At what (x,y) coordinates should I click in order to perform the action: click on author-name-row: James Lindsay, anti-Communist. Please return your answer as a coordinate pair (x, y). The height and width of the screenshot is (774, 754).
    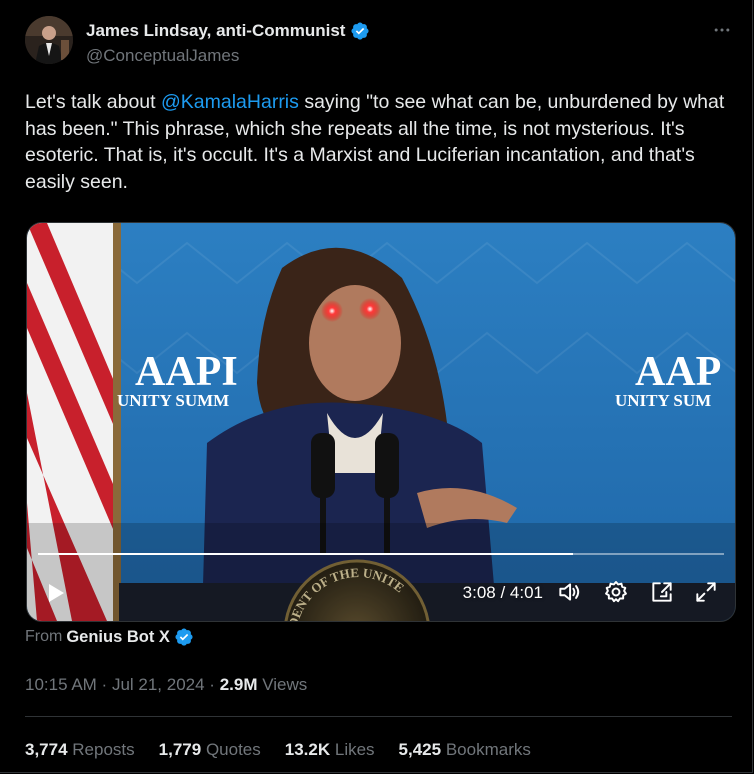
    Looking at the image, I should click on (228, 31).